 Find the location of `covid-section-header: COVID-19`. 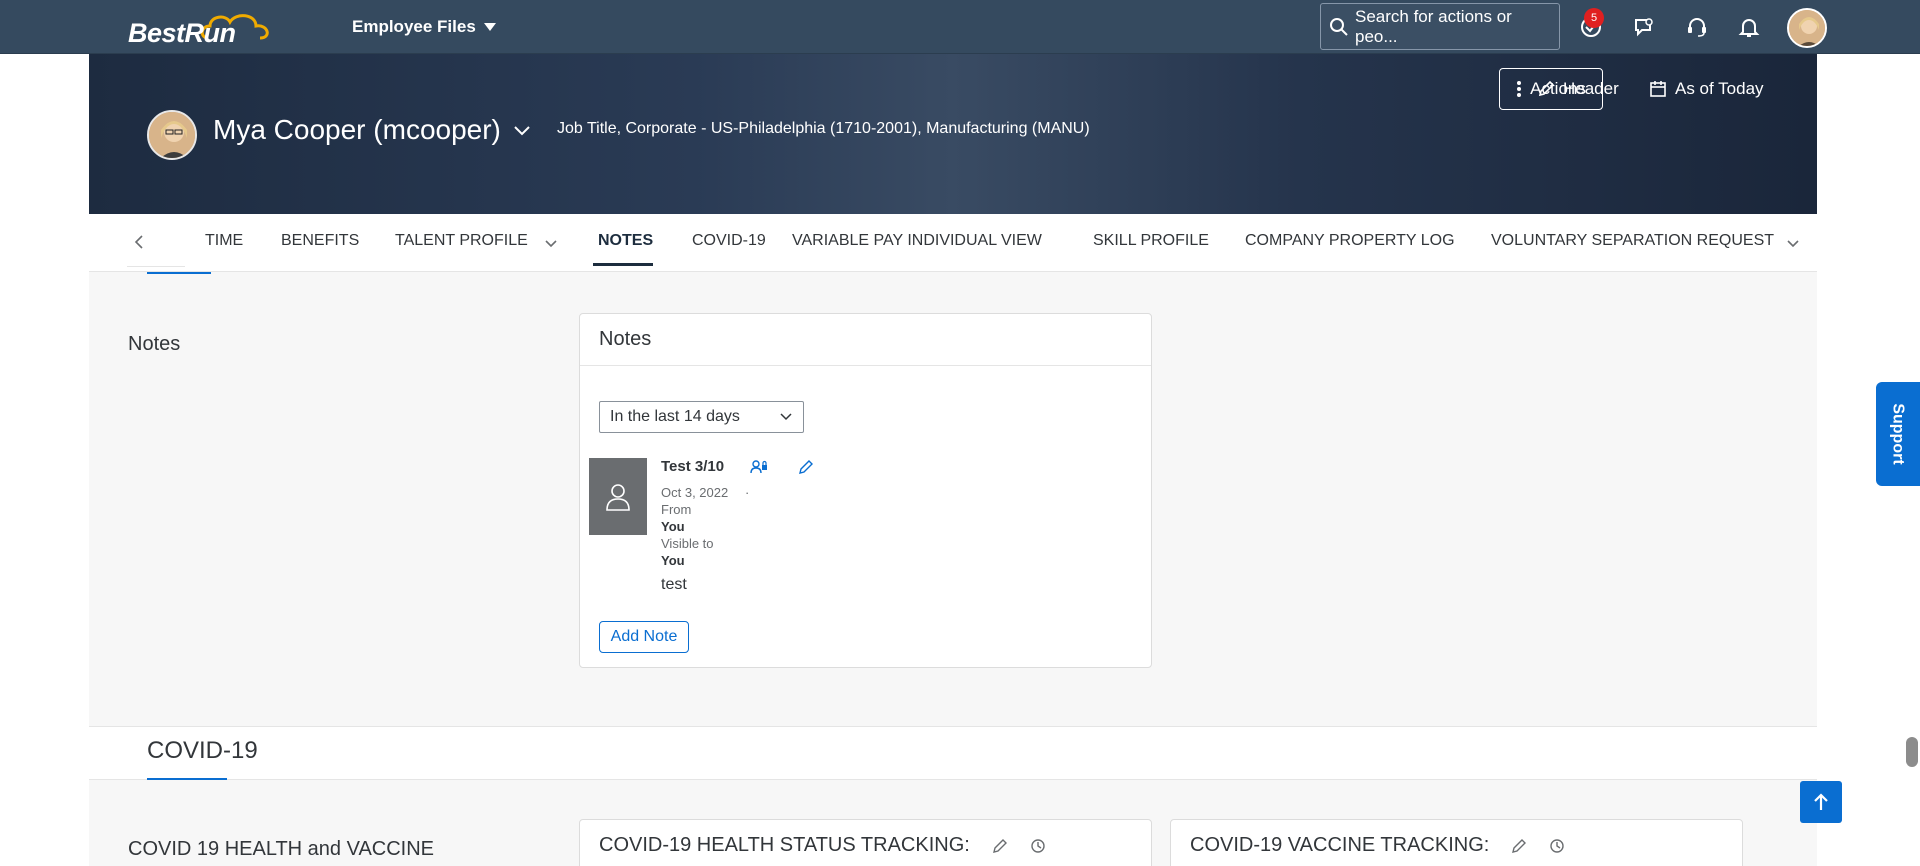

covid-section-header: COVID-19 is located at coordinates (953, 753).